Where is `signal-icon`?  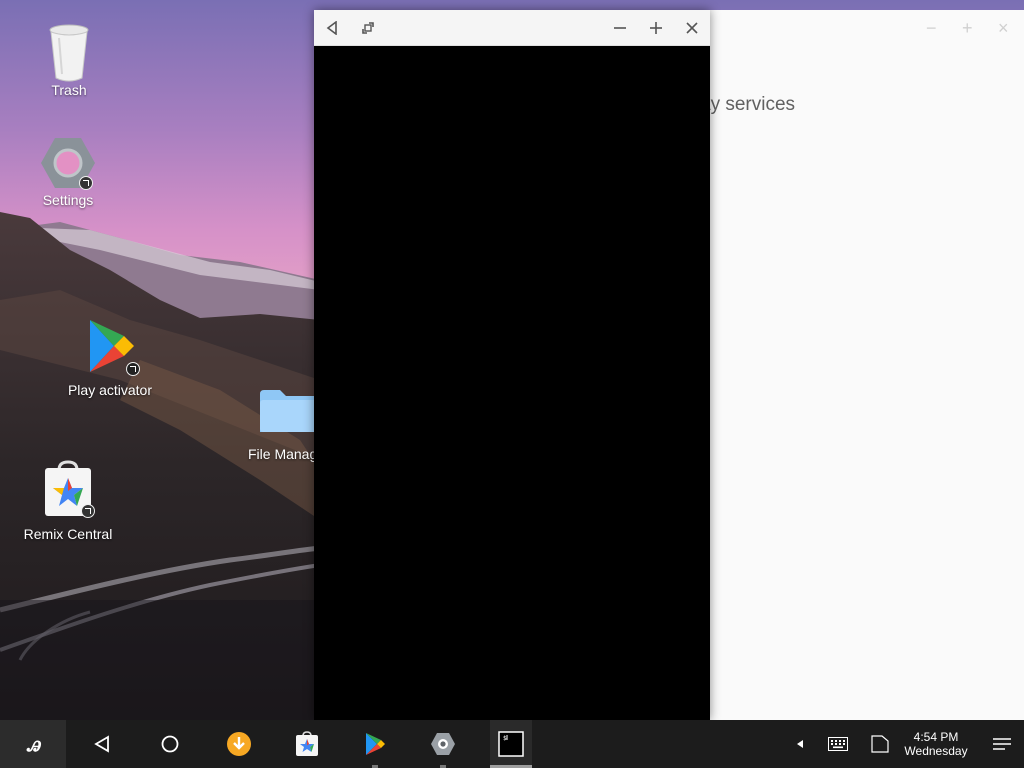
signal-icon is located at coordinates (880, 744).